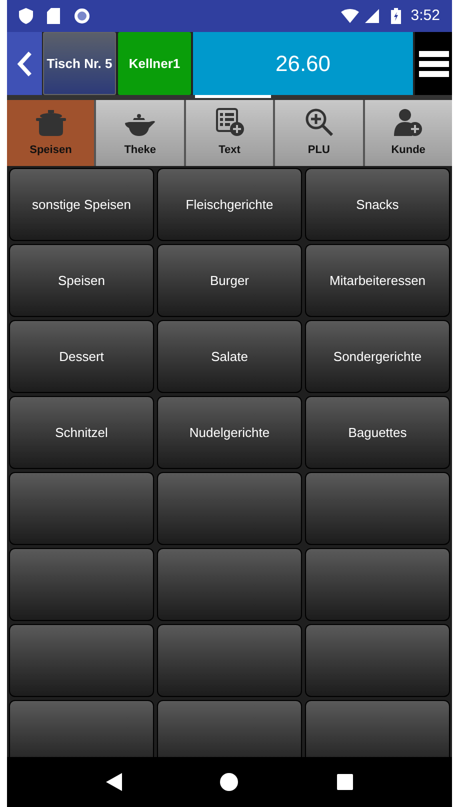 The image size is (455, 807). Describe the element at coordinates (377, 432) in the screenshot. I see `category-button: Baguettes` at that location.